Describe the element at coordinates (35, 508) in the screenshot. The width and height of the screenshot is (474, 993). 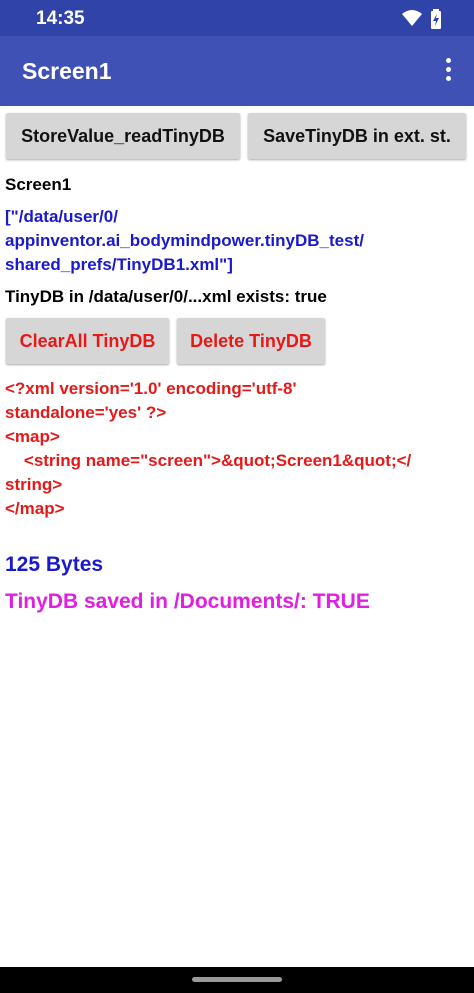
I see `xml-line: </map>` at that location.